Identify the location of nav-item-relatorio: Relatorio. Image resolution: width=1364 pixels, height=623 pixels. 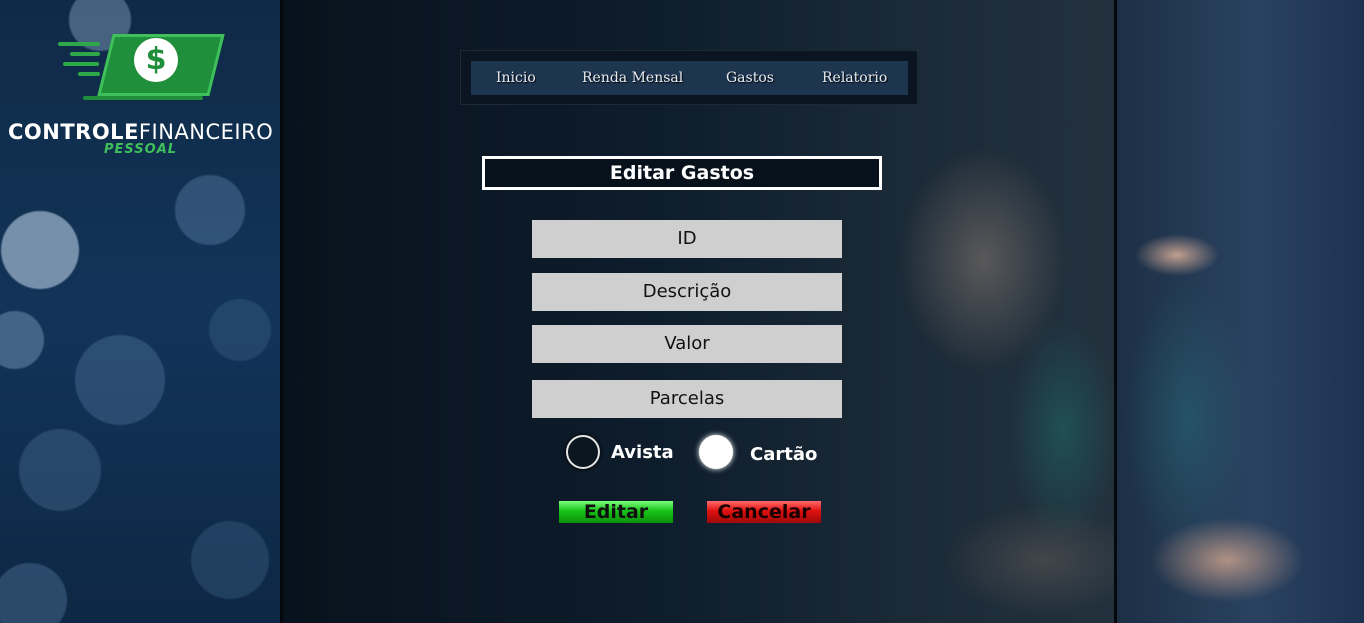
(854, 78).